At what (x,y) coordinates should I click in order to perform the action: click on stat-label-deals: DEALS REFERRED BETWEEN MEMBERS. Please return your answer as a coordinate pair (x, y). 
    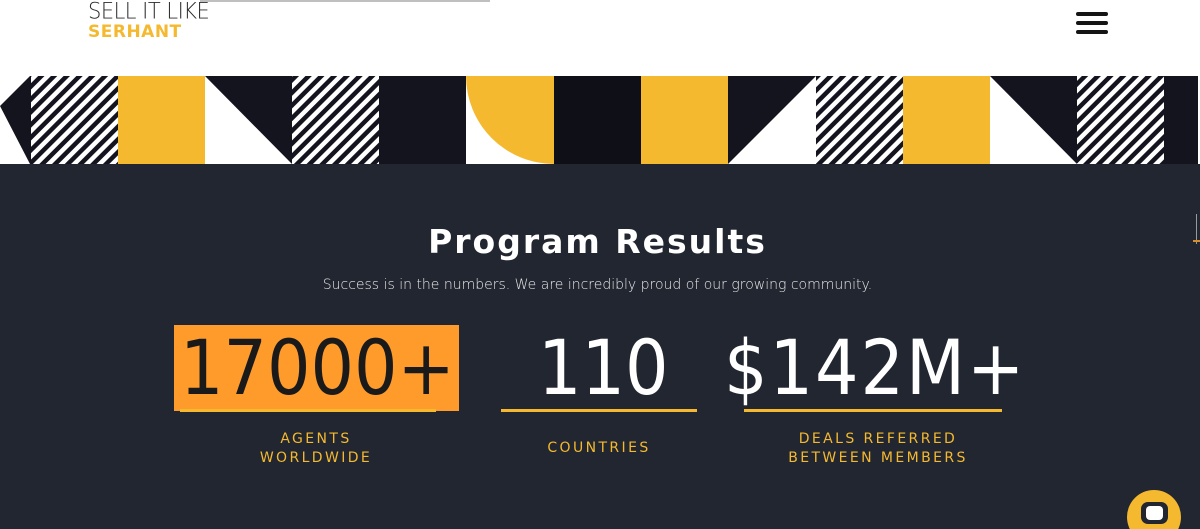
    Looking at the image, I should click on (878, 449).